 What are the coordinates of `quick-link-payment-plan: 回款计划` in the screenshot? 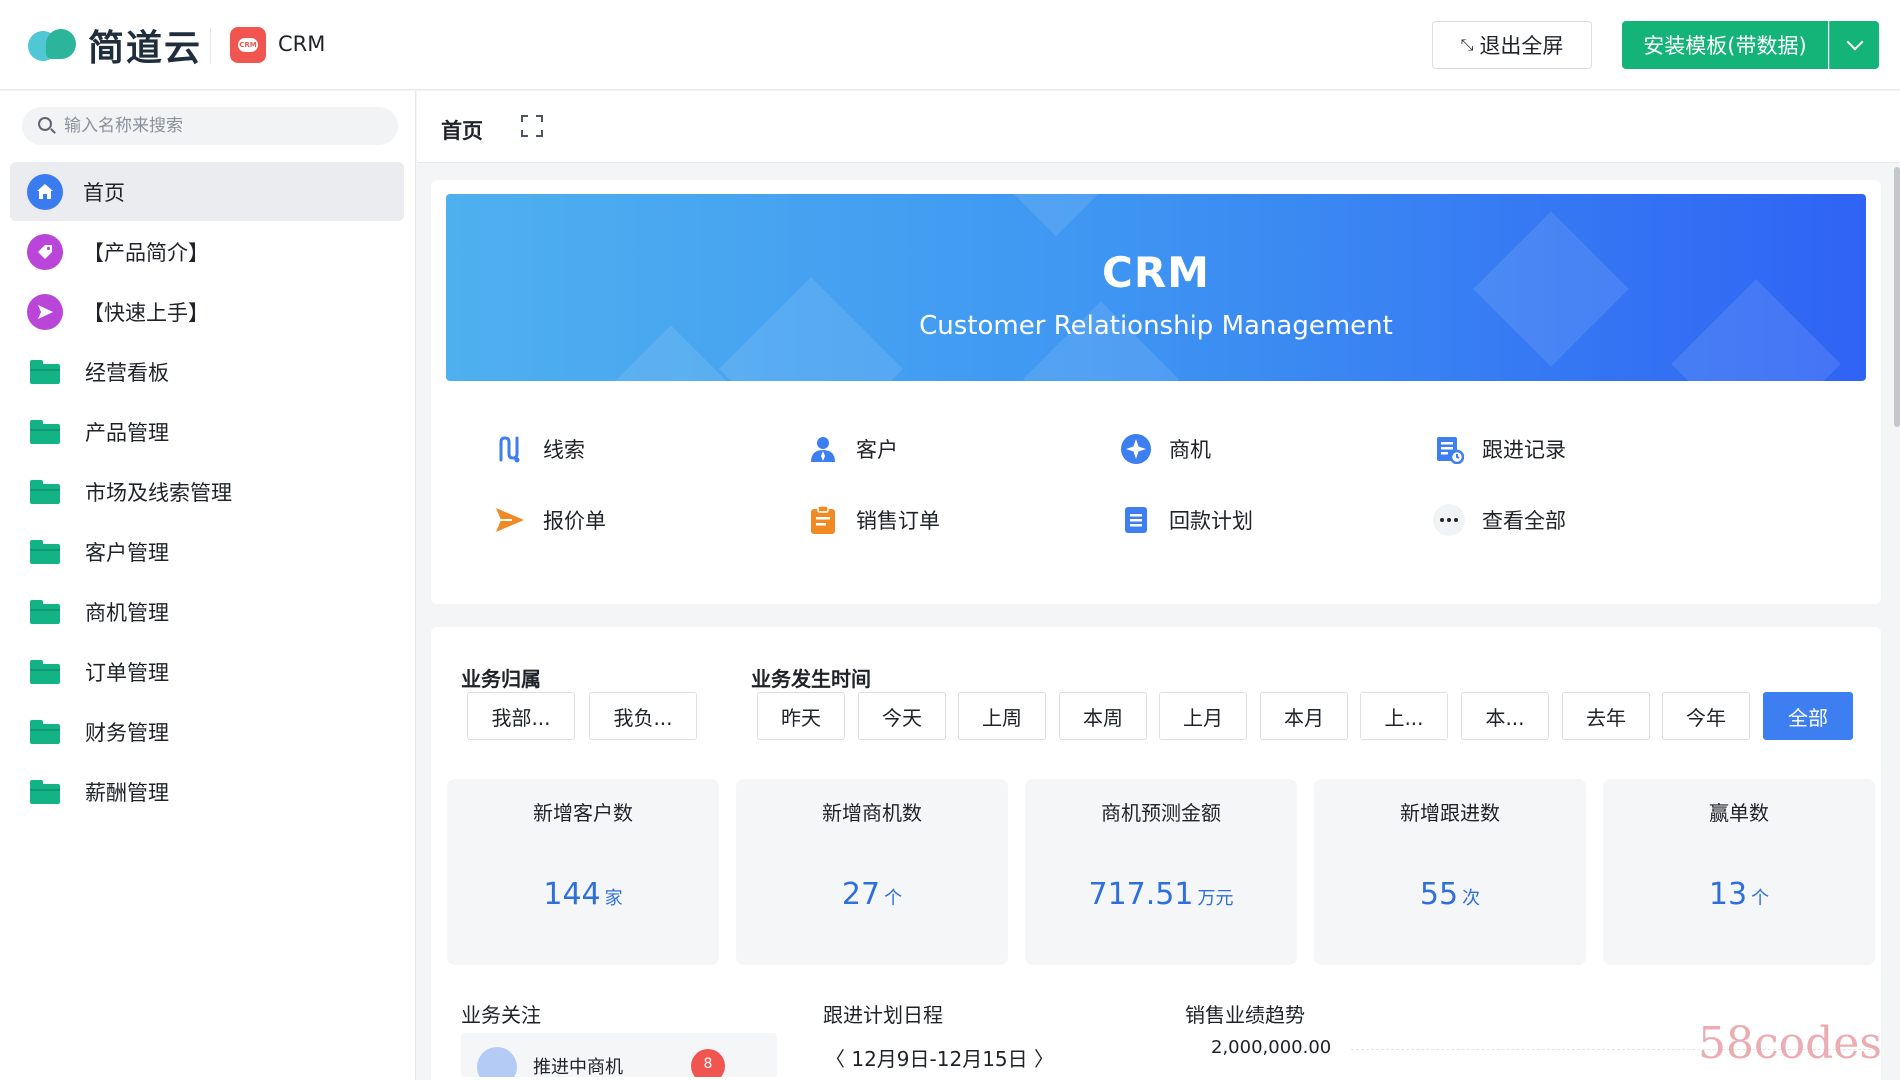 It's located at (1186, 520).